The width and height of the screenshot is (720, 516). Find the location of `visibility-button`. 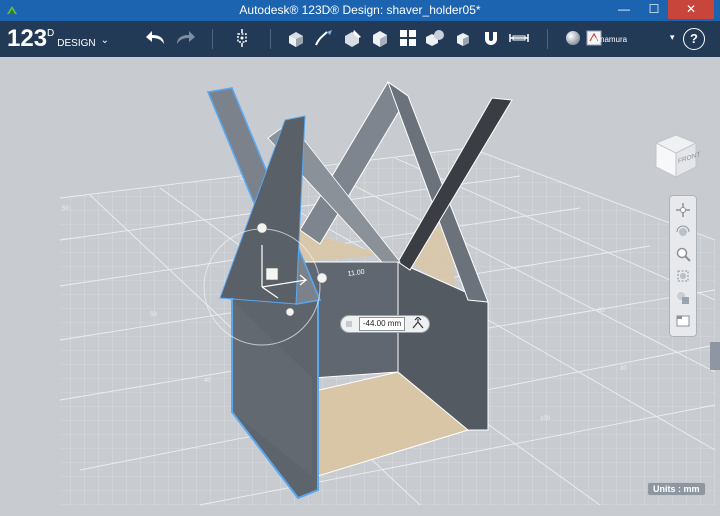

visibility-button is located at coordinates (683, 298).